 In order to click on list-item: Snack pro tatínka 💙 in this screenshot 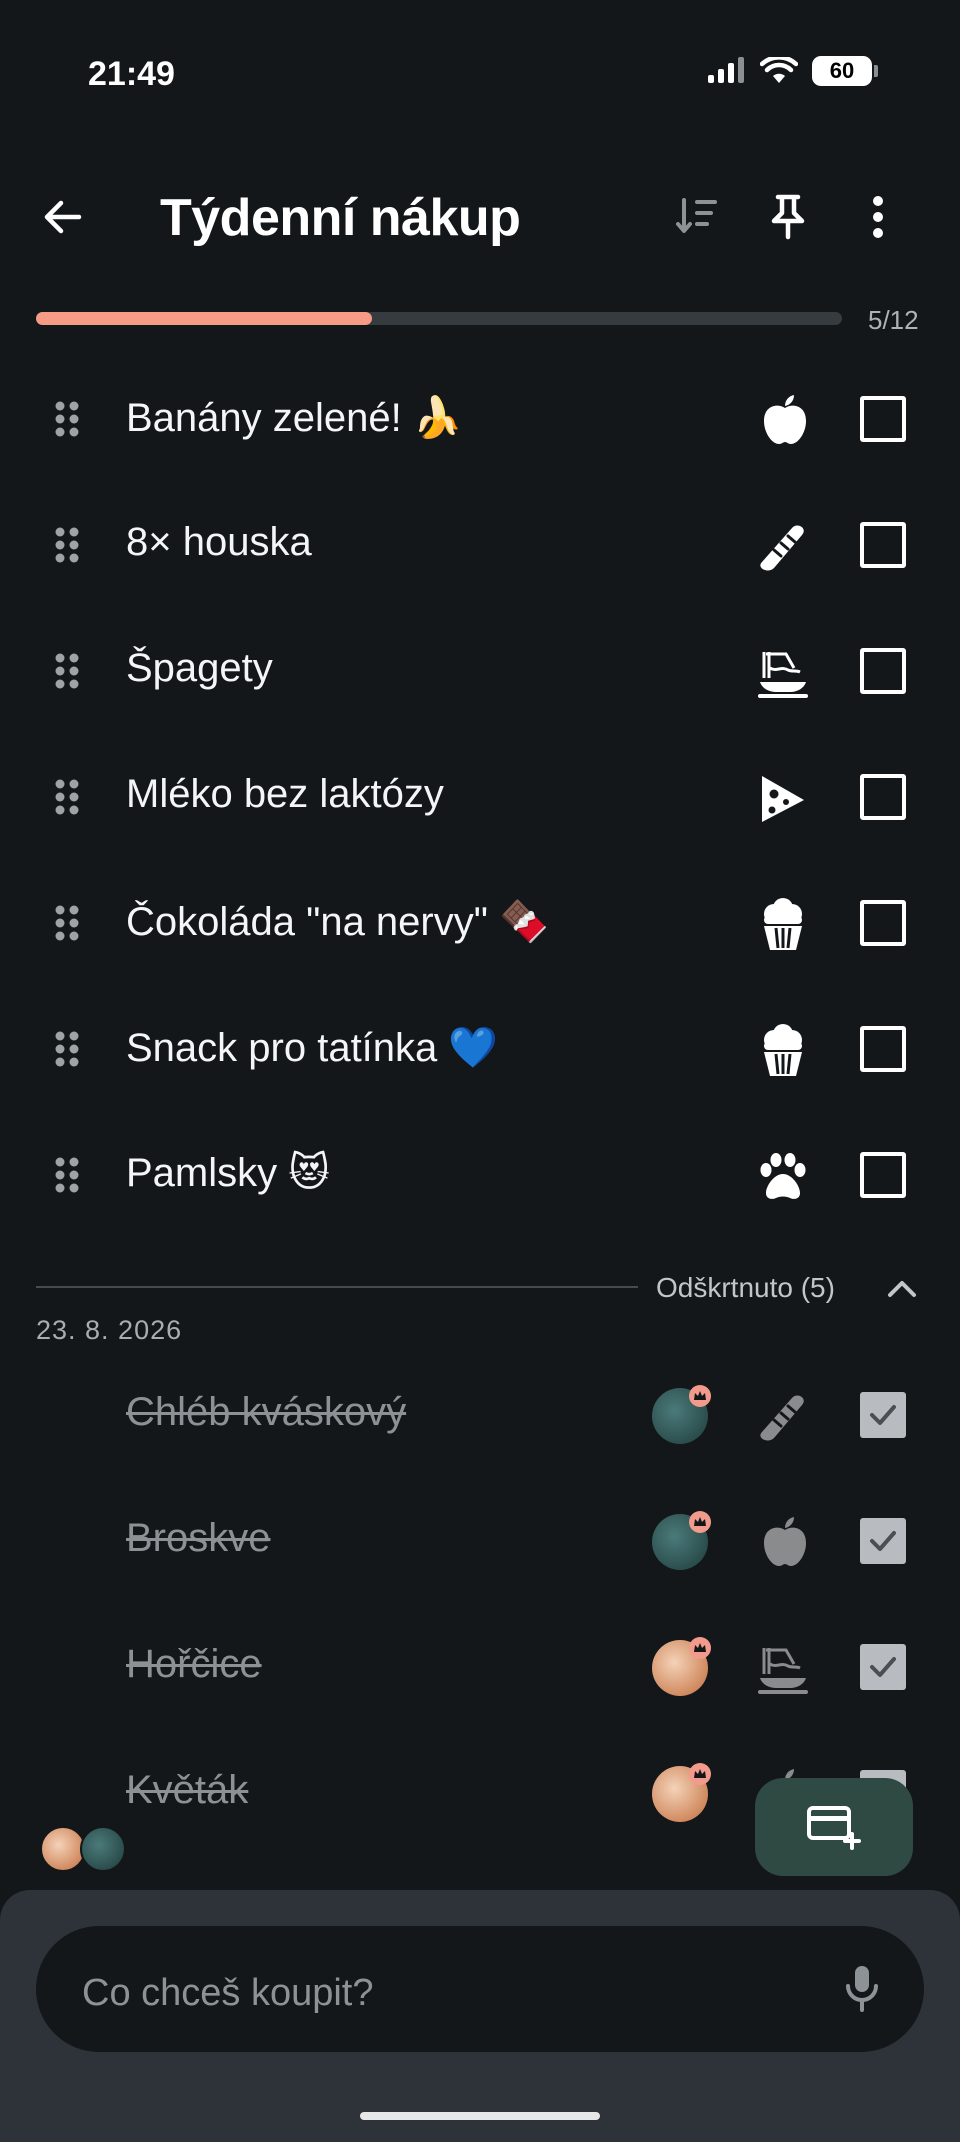, I will do `click(480, 1049)`.